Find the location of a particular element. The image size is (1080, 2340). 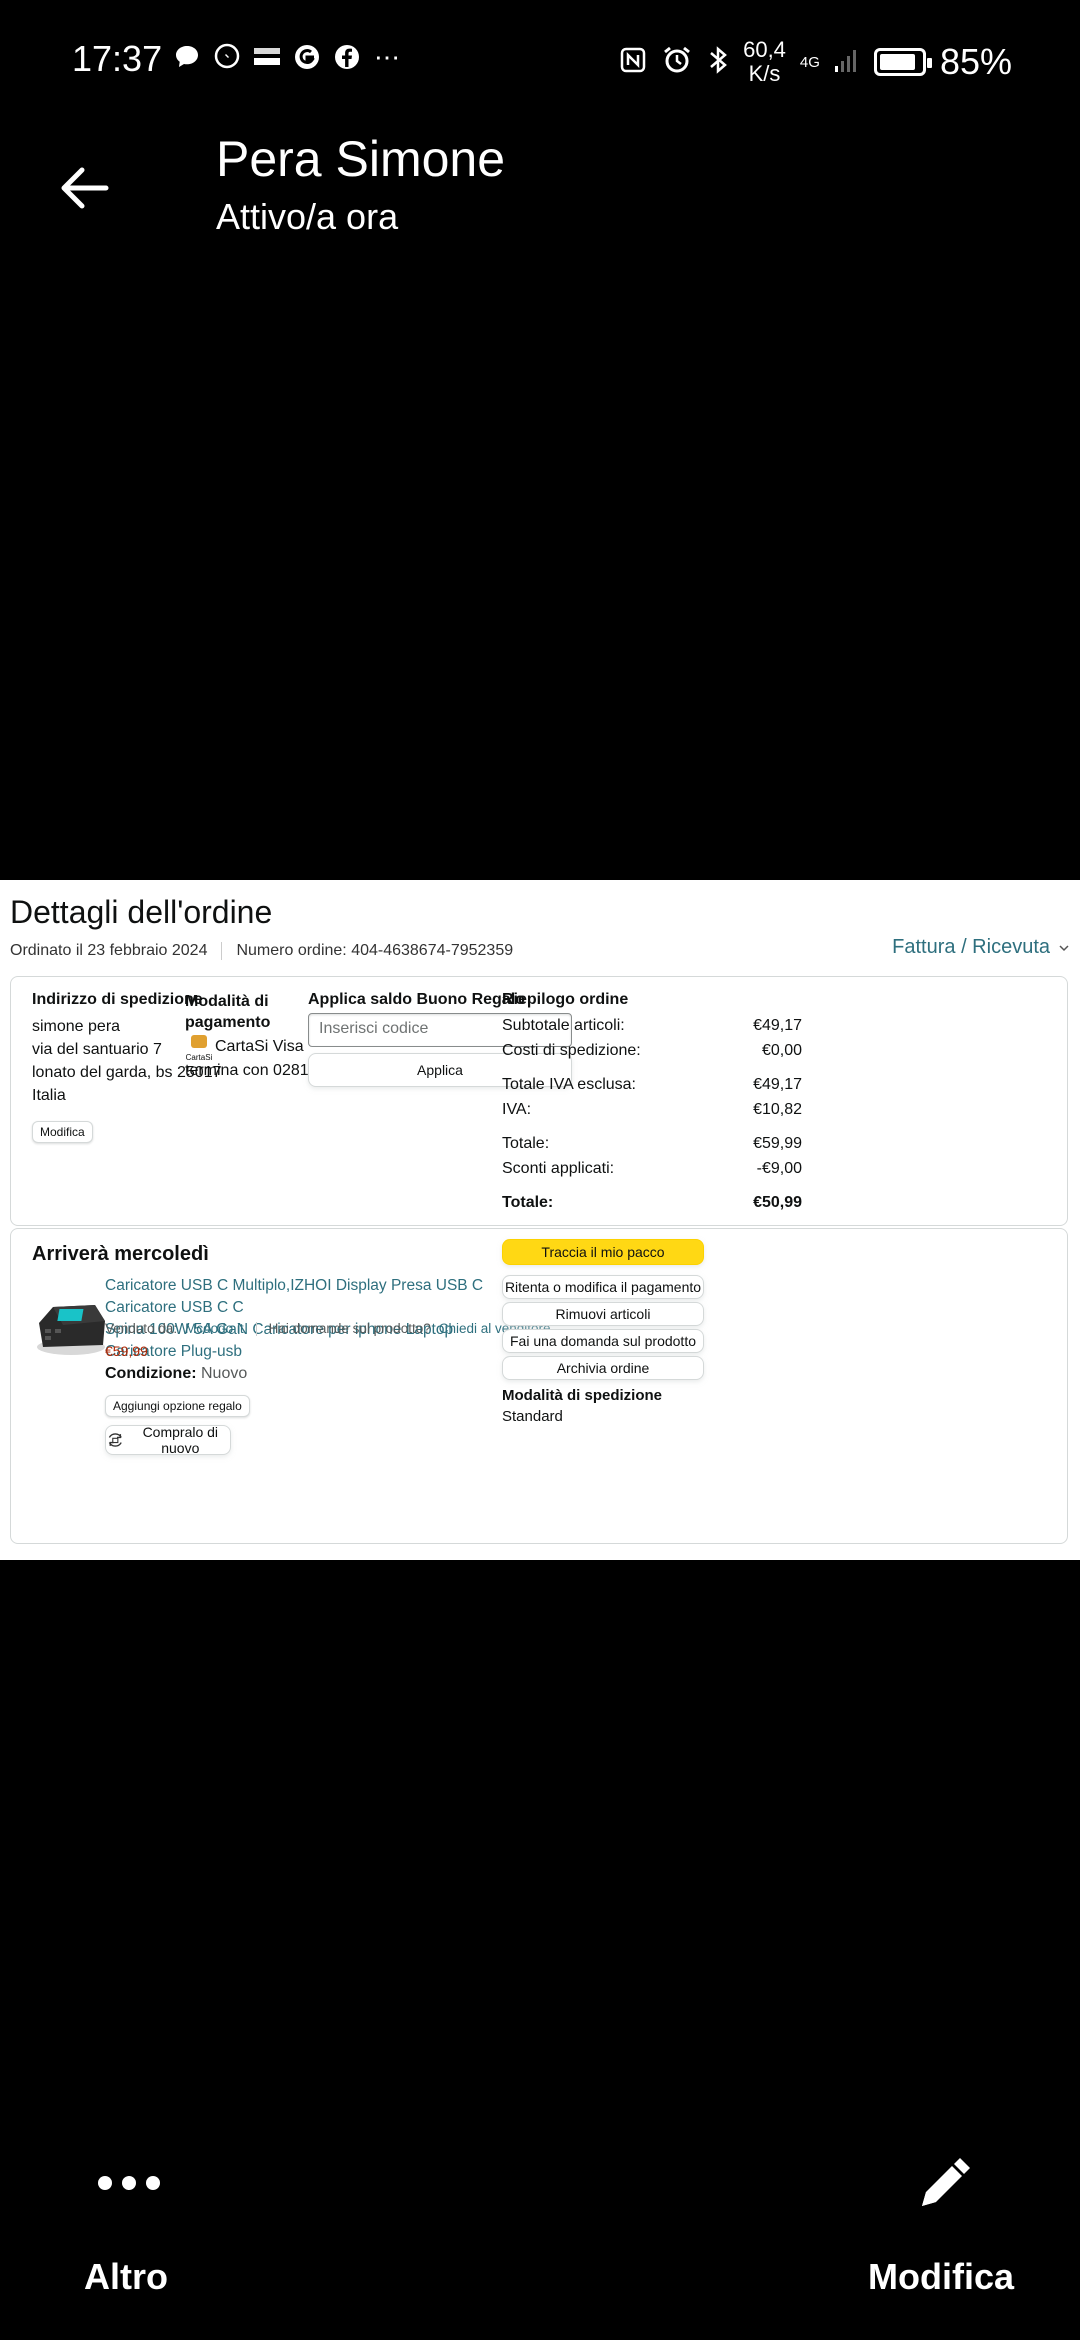

edit-button-label: Modifica is located at coordinates (941, 2277).